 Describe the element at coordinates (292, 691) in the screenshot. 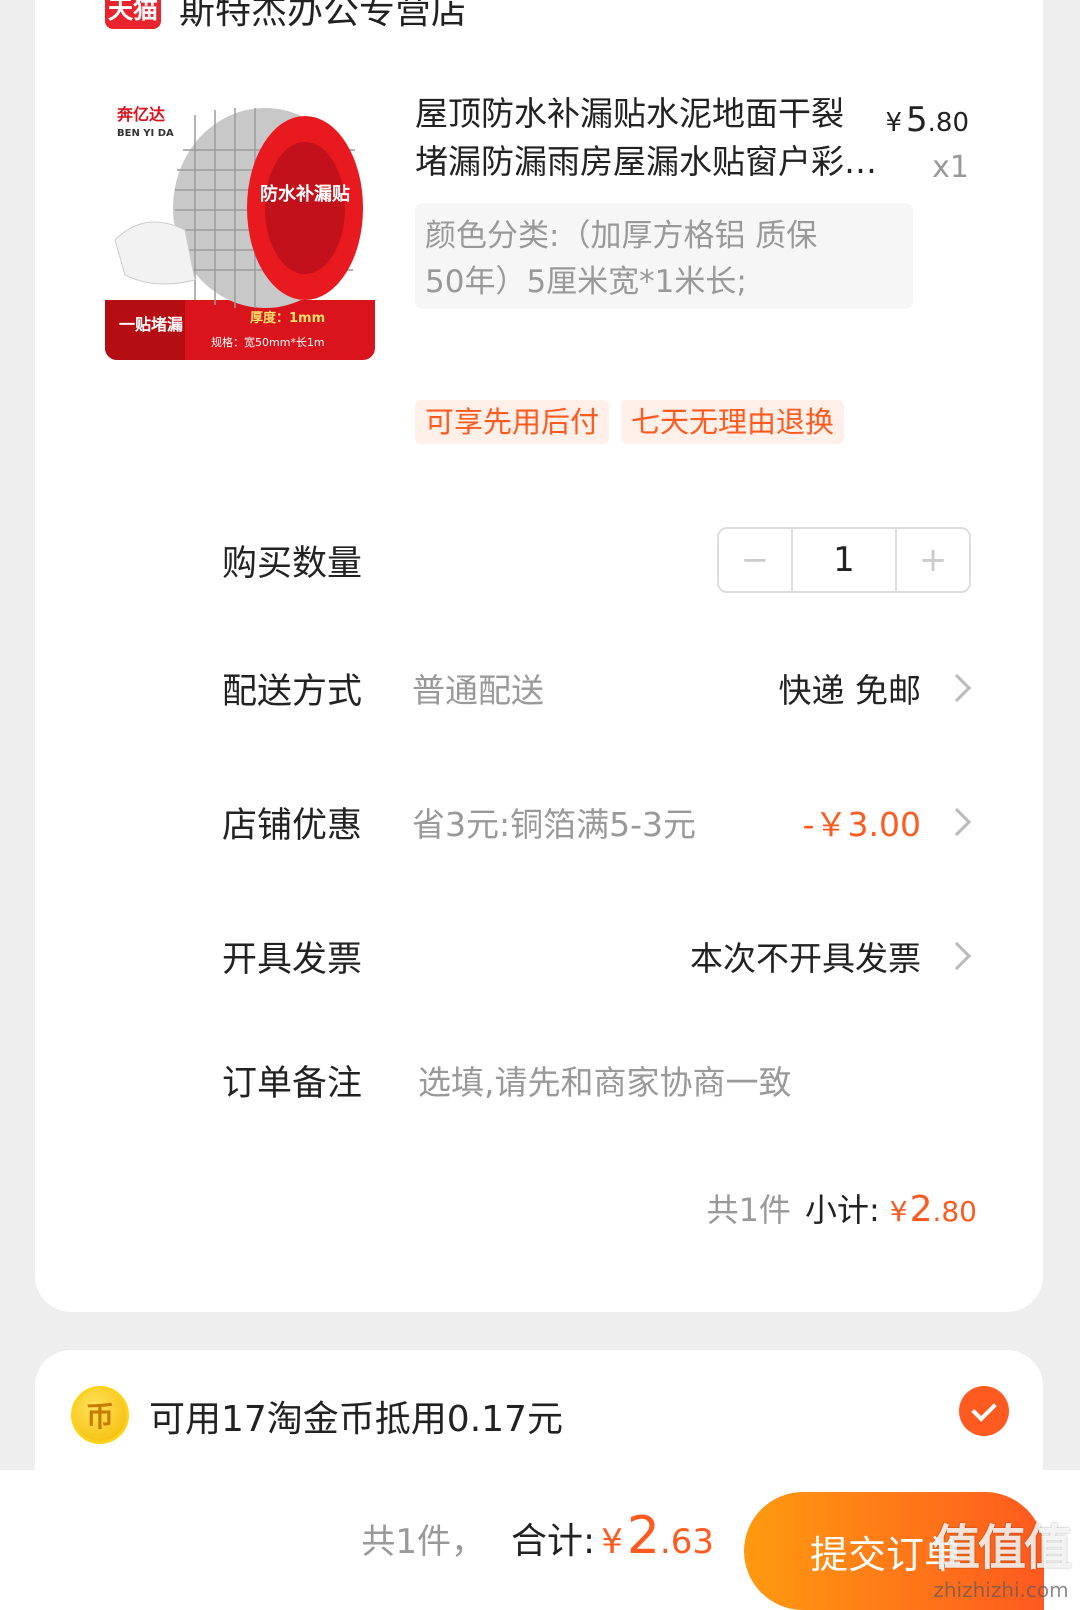

I see `delivery-label: 配送方式` at that location.